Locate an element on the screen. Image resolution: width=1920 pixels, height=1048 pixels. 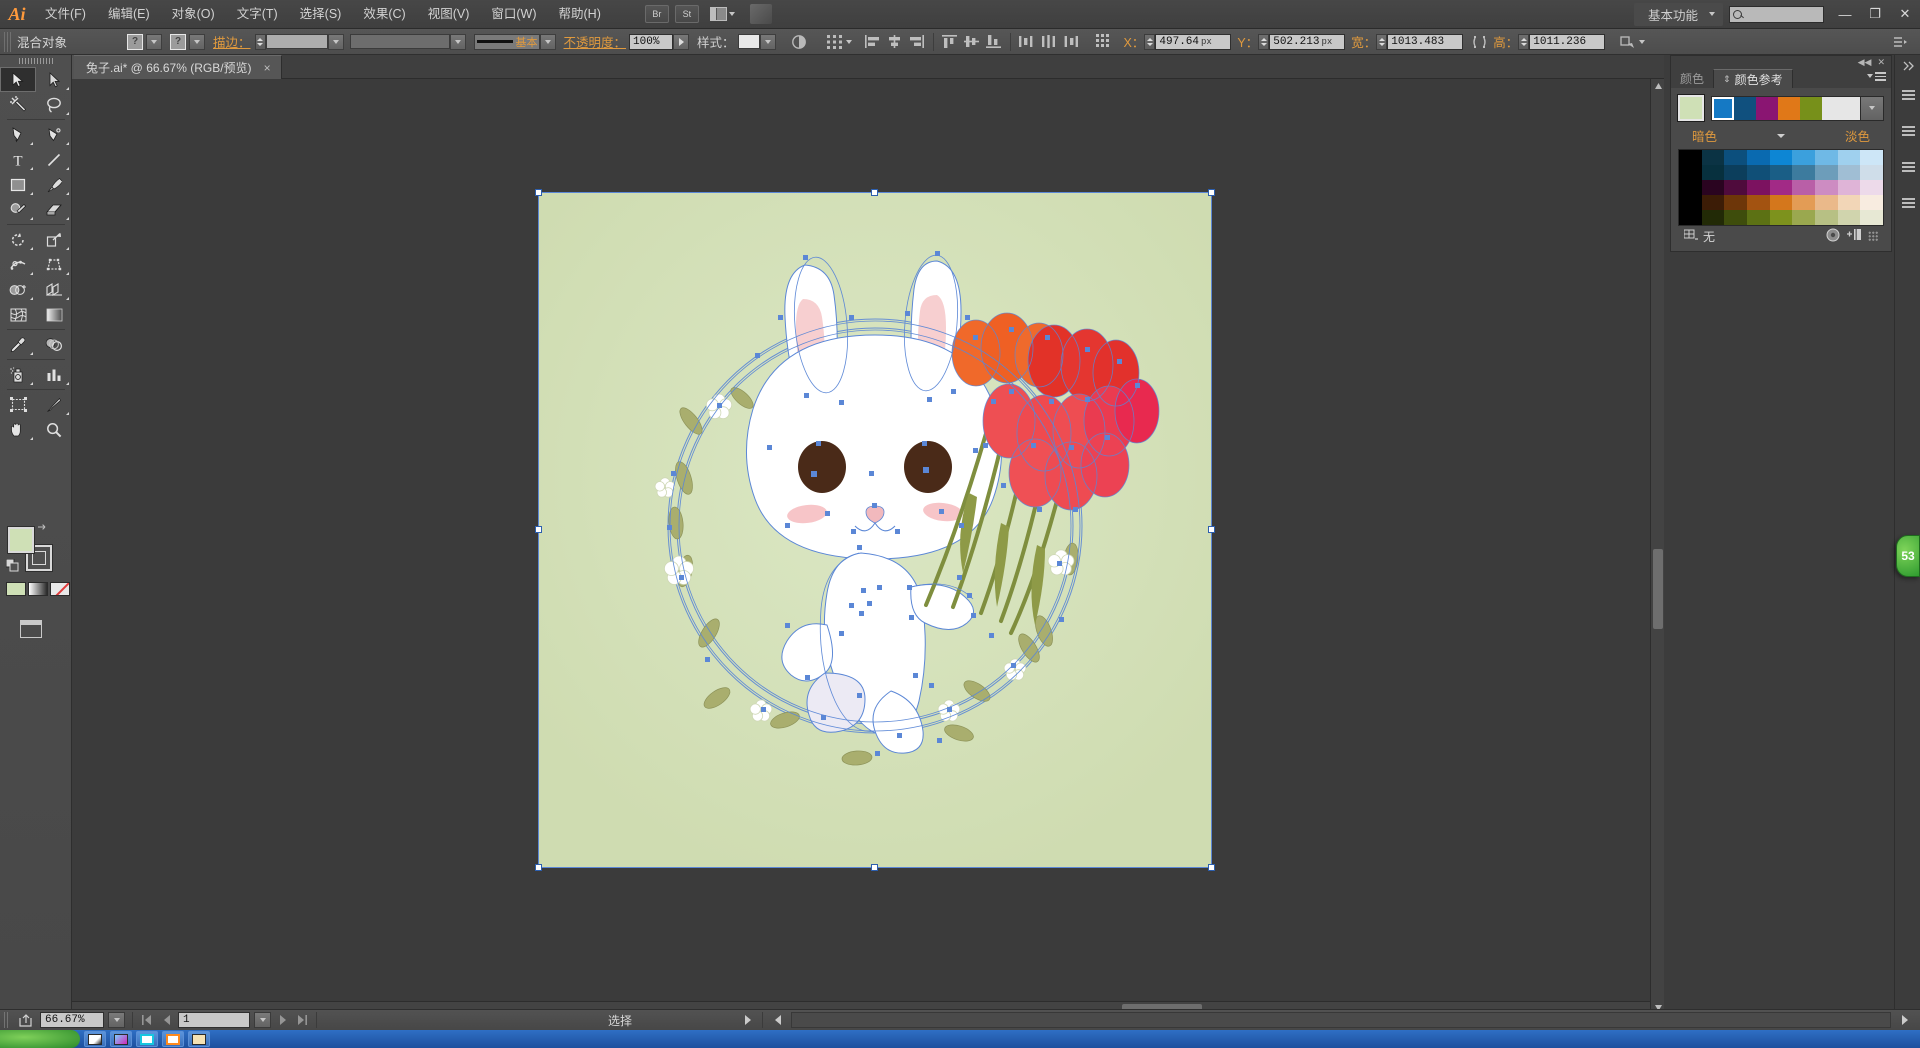
menu-file: 文件(F) is located at coordinates (65, 14).